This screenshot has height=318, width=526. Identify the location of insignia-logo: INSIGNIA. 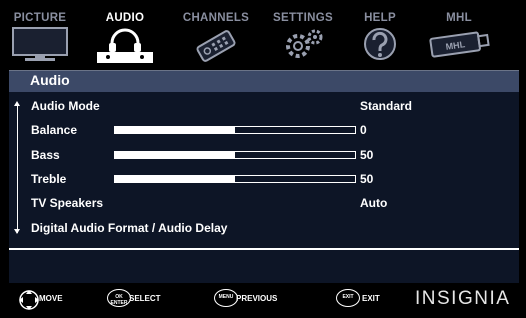
(463, 298).